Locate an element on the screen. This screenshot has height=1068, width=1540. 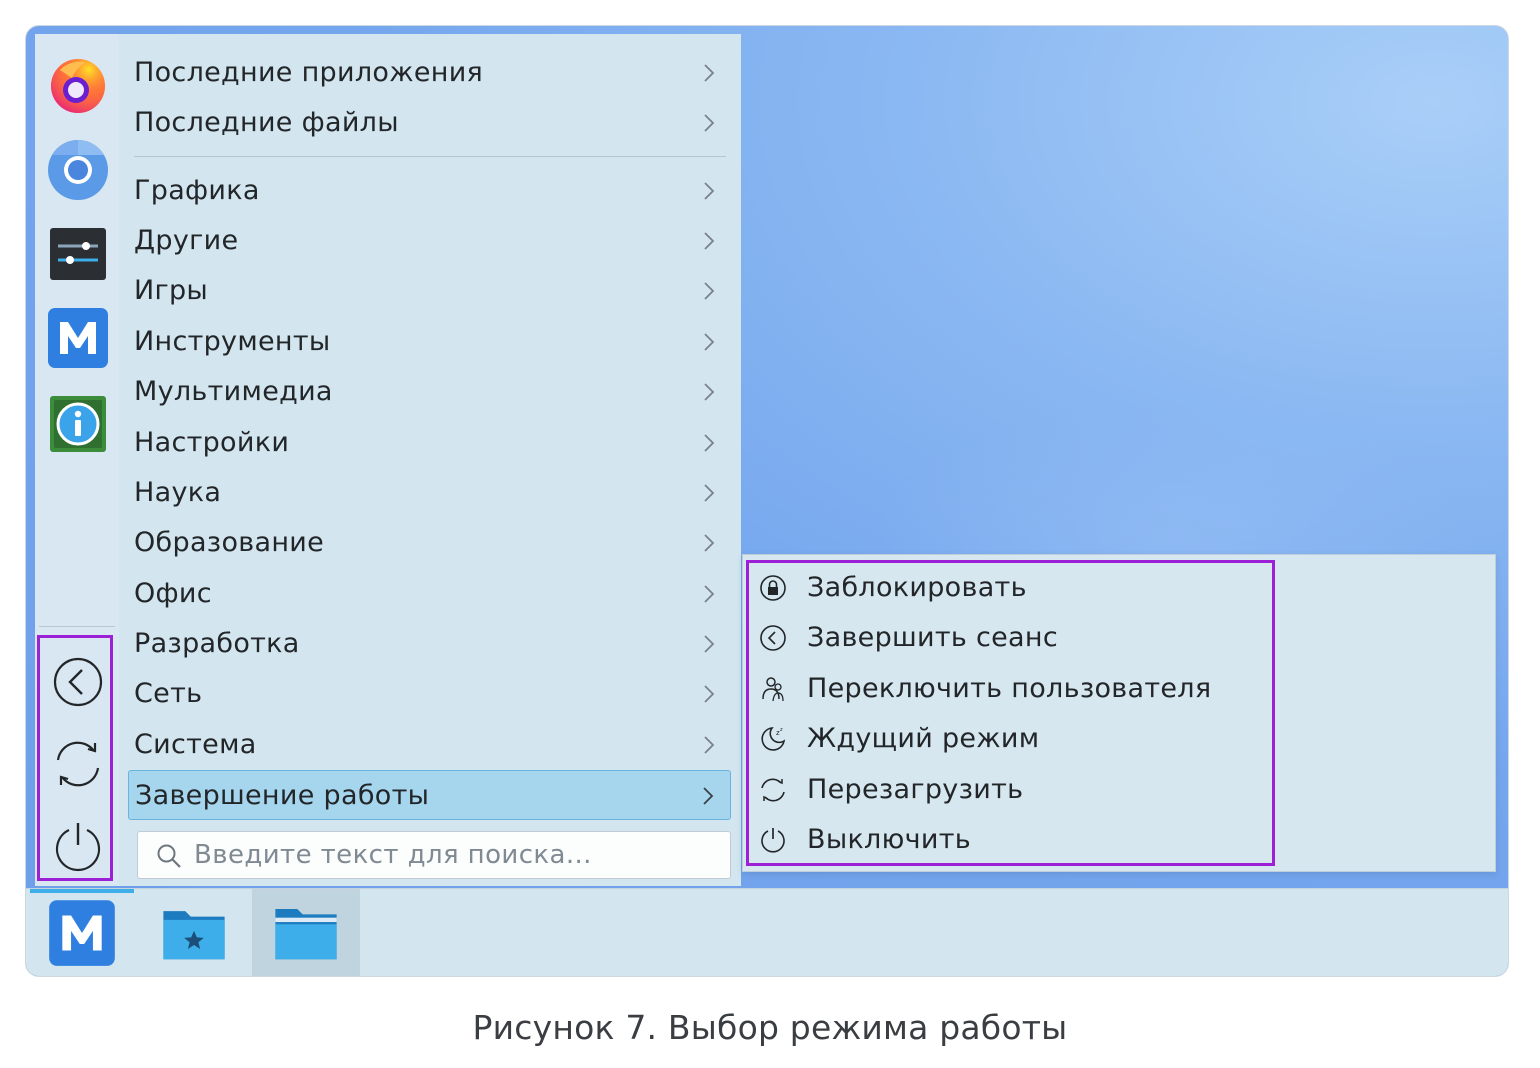
category-label: Образование is located at coordinates (229, 542).